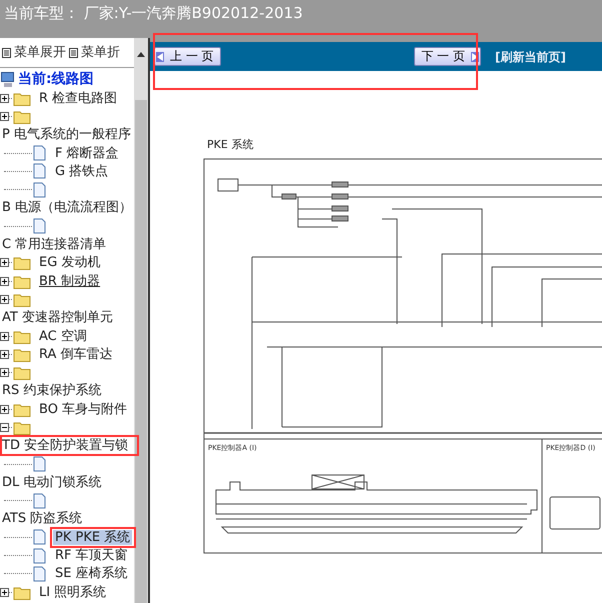 The image size is (602, 603). What do you see at coordinates (76, 354) in the screenshot?
I see `tree-item-label: RA 倒车雷达` at bounding box center [76, 354].